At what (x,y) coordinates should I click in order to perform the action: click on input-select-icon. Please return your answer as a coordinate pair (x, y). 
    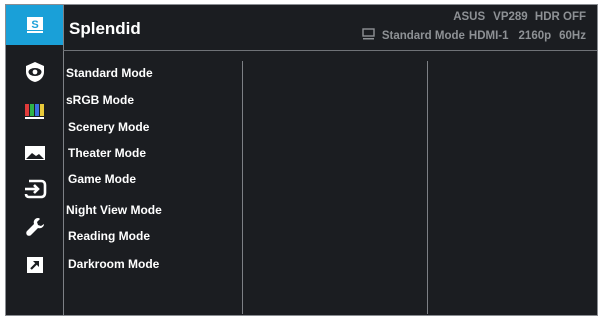
    Looking at the image, I should click on (34, 189).